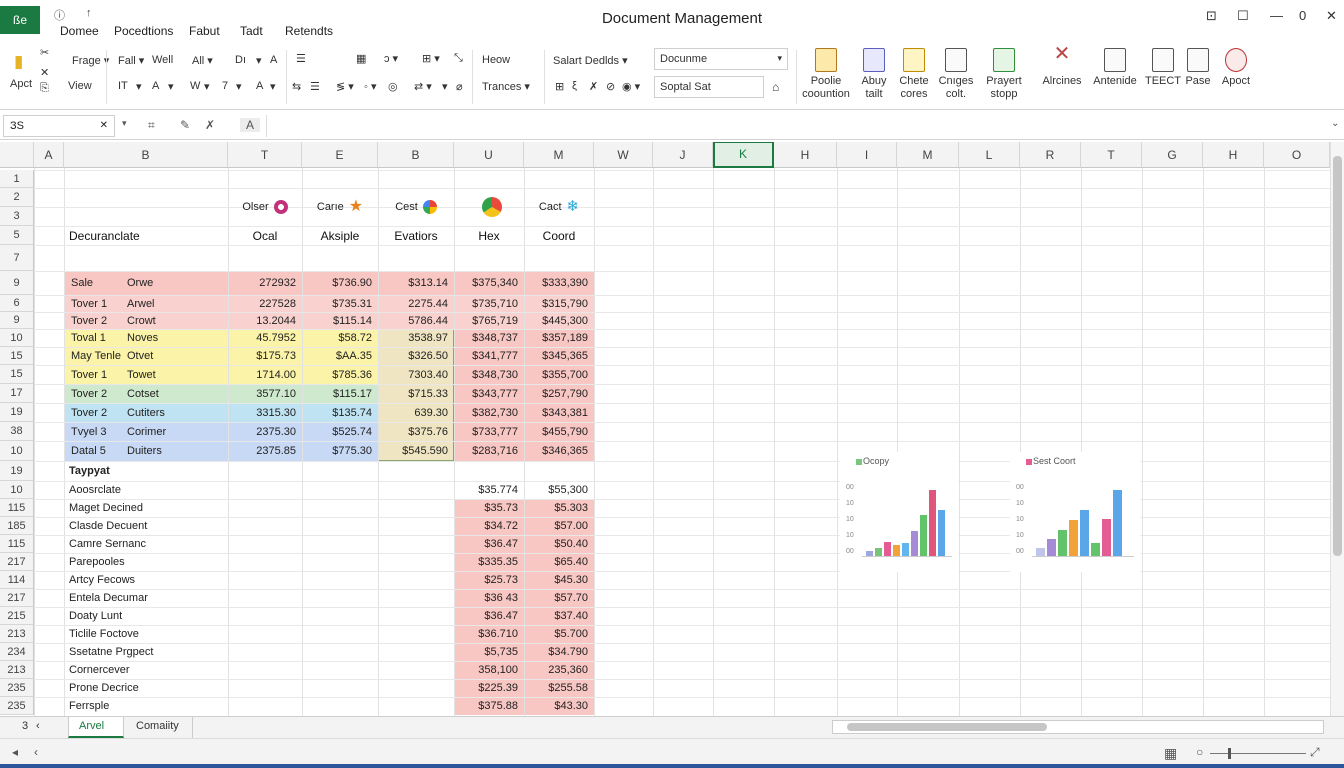 The width and height of the screenshot is (1344, 768). What do you see at coordinates (146, 688) in the screenshot?
I see `list-item-label: Prone Decrice` at bounding box center [146, 688].